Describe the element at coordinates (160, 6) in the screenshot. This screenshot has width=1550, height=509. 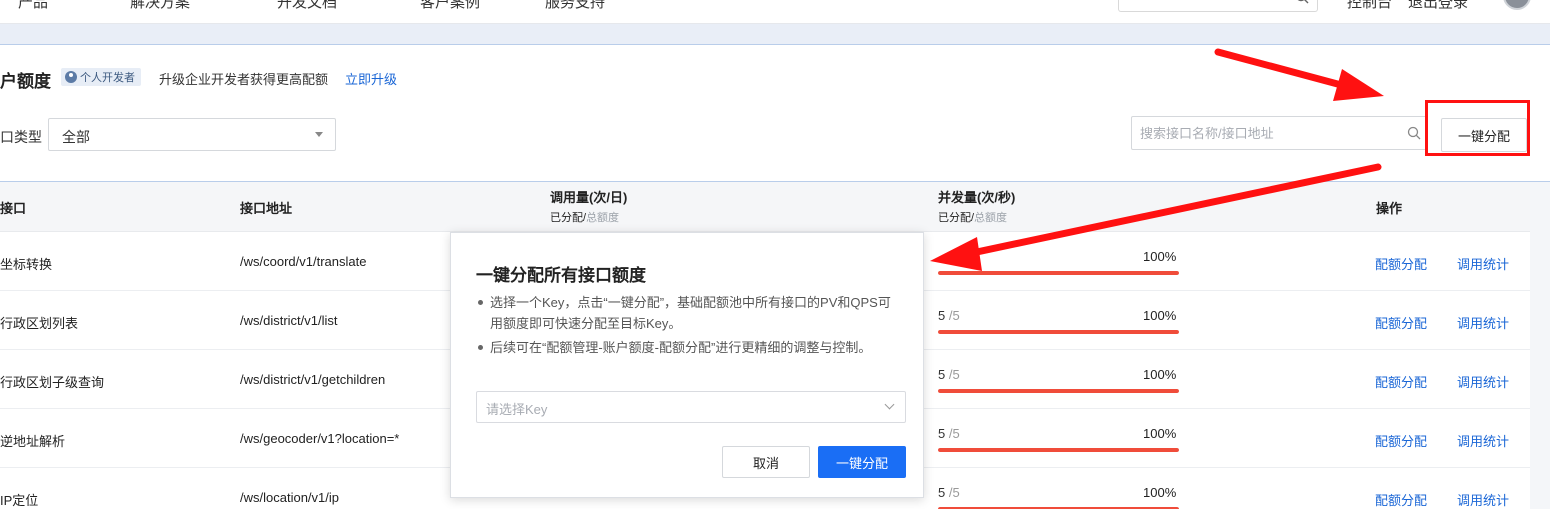
I see `nav-item-solutions: 解决方案` at that location.